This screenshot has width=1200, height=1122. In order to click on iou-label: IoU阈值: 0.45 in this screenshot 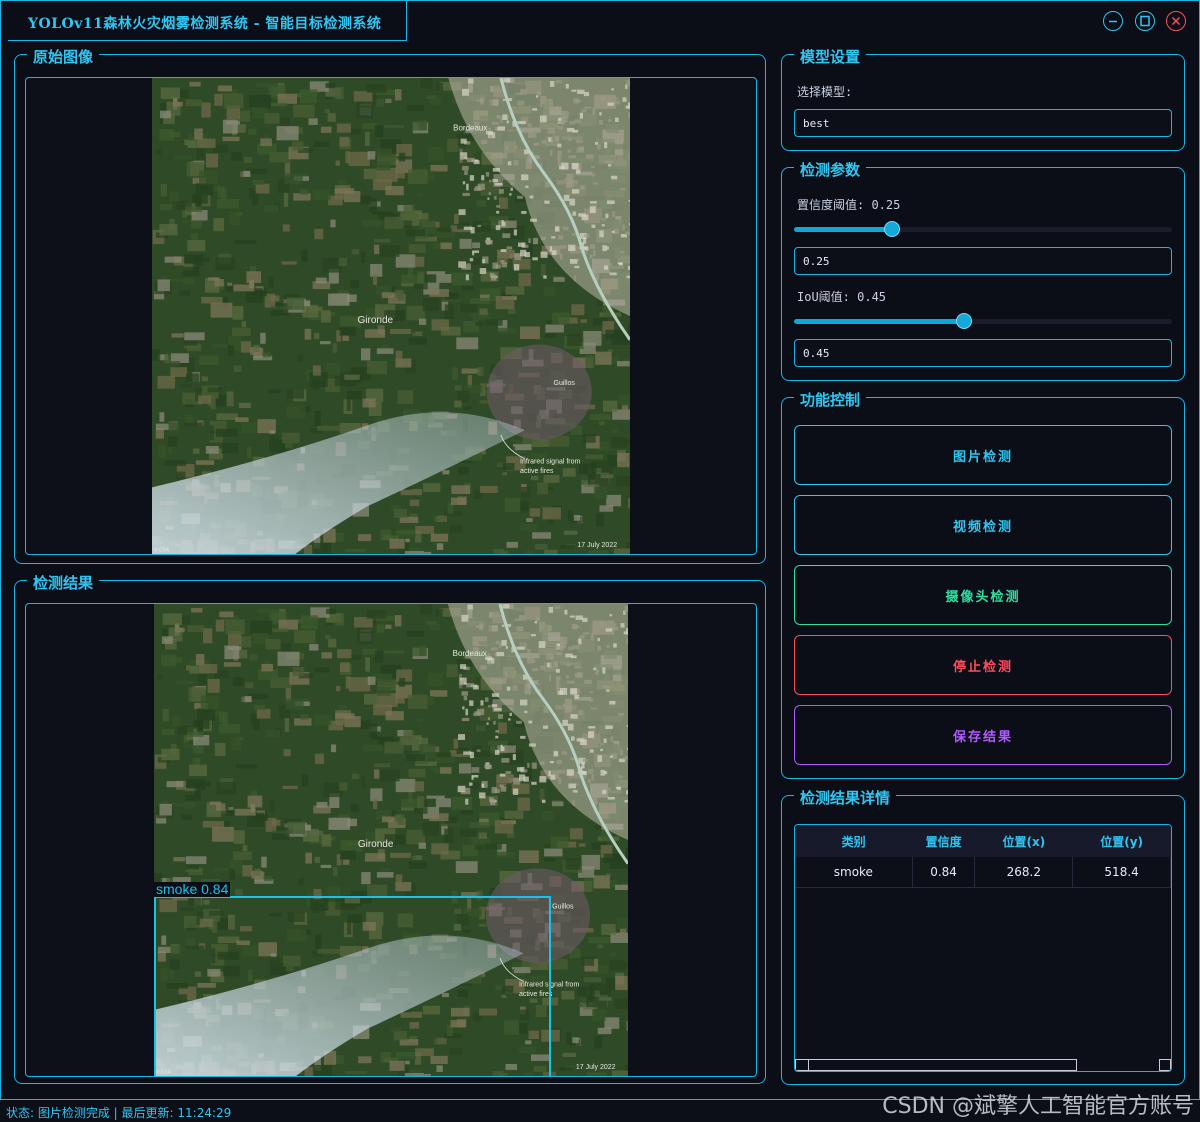, I will do `click(842, 297)`.